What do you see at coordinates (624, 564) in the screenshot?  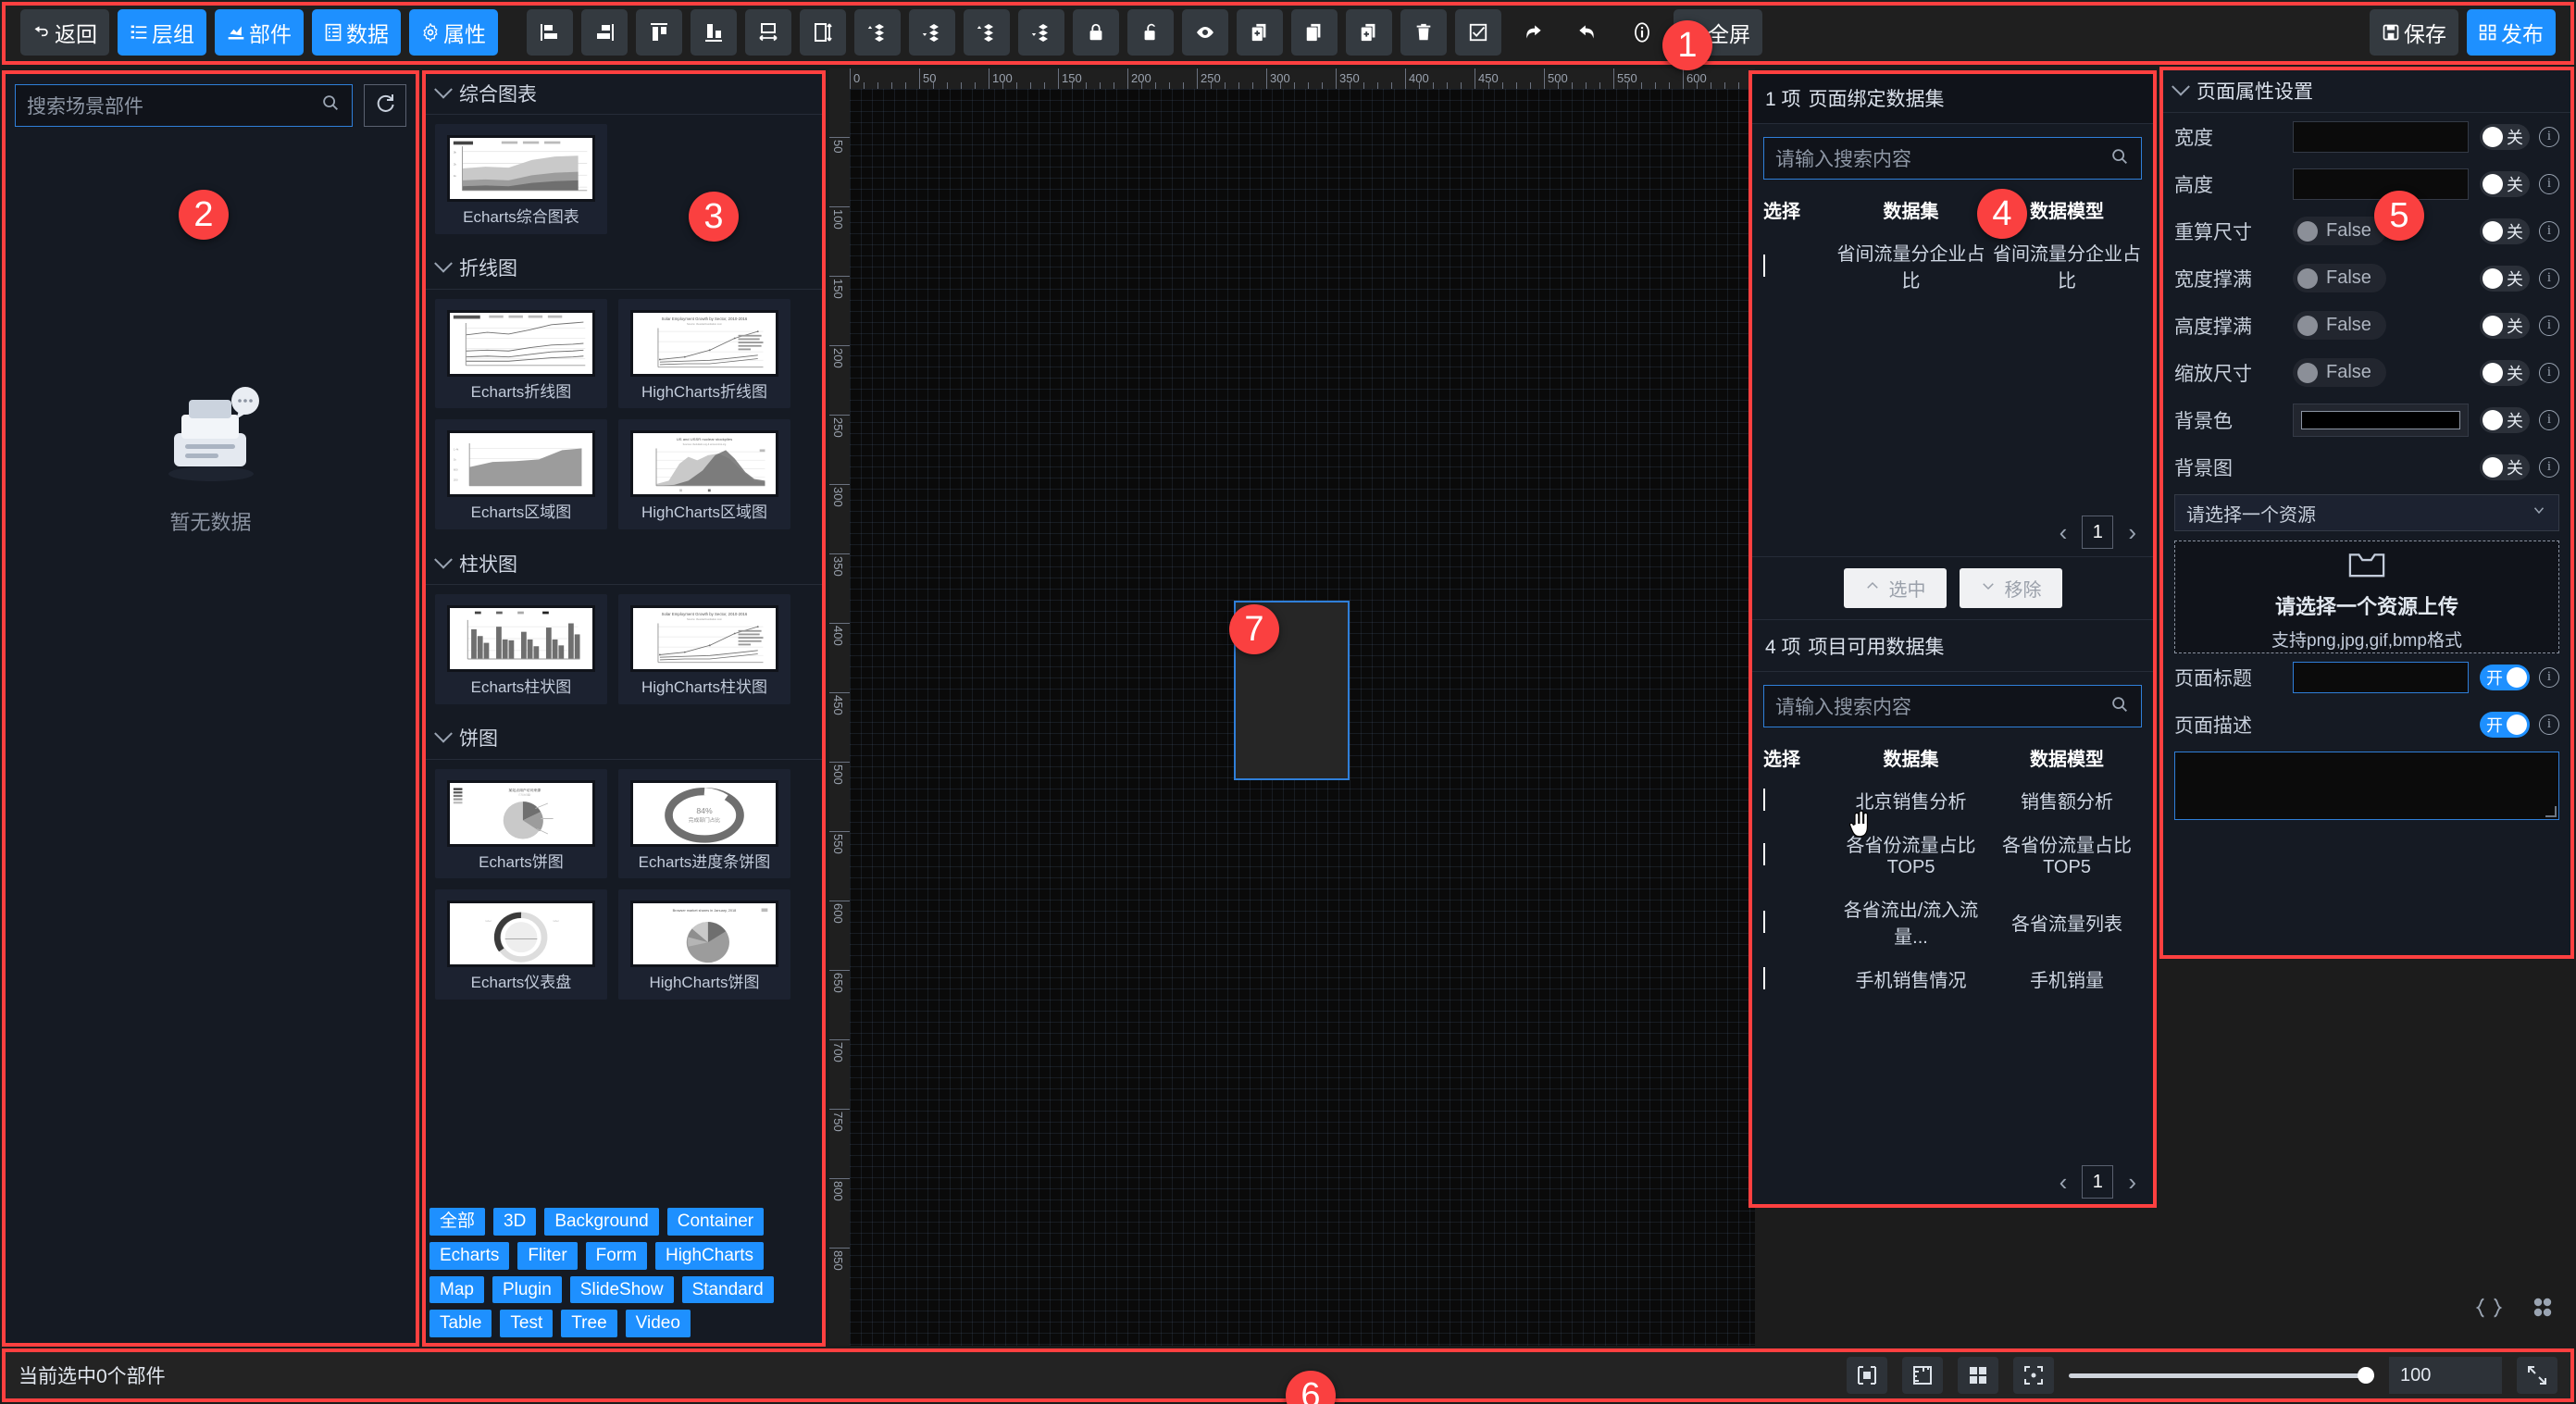 I see `component-category-header: 柱状图` at bounding box center [624, 564].